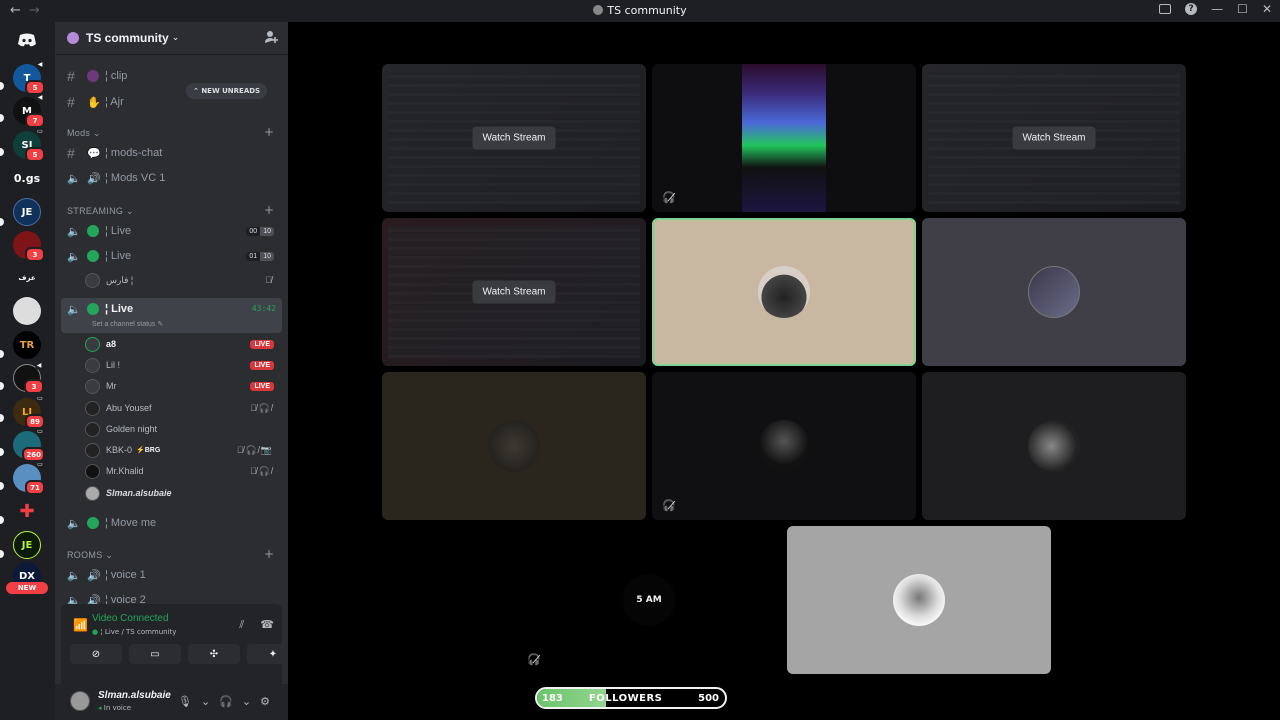 Image resolution: width=1280 pixels, height=720 pixels. Describe the element at coordinates (227, 91) in the screenshot. I see `new-unreads-pill: ⌃ NEW UNREADS` at that location.